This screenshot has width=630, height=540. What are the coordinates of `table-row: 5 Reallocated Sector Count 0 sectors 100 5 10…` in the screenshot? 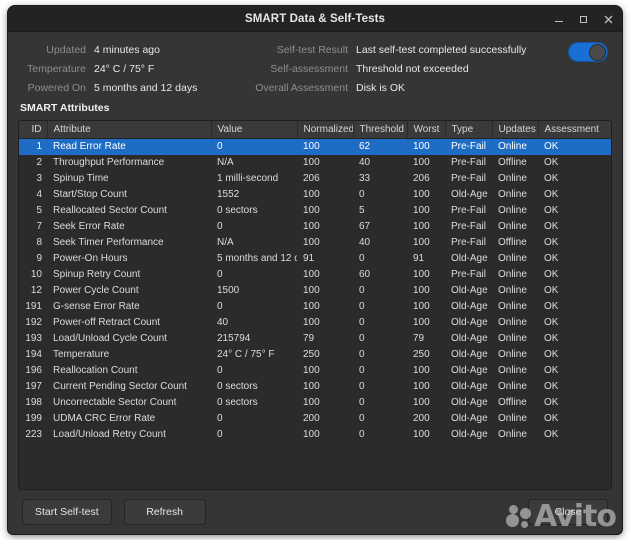 It's located at (315, 211).